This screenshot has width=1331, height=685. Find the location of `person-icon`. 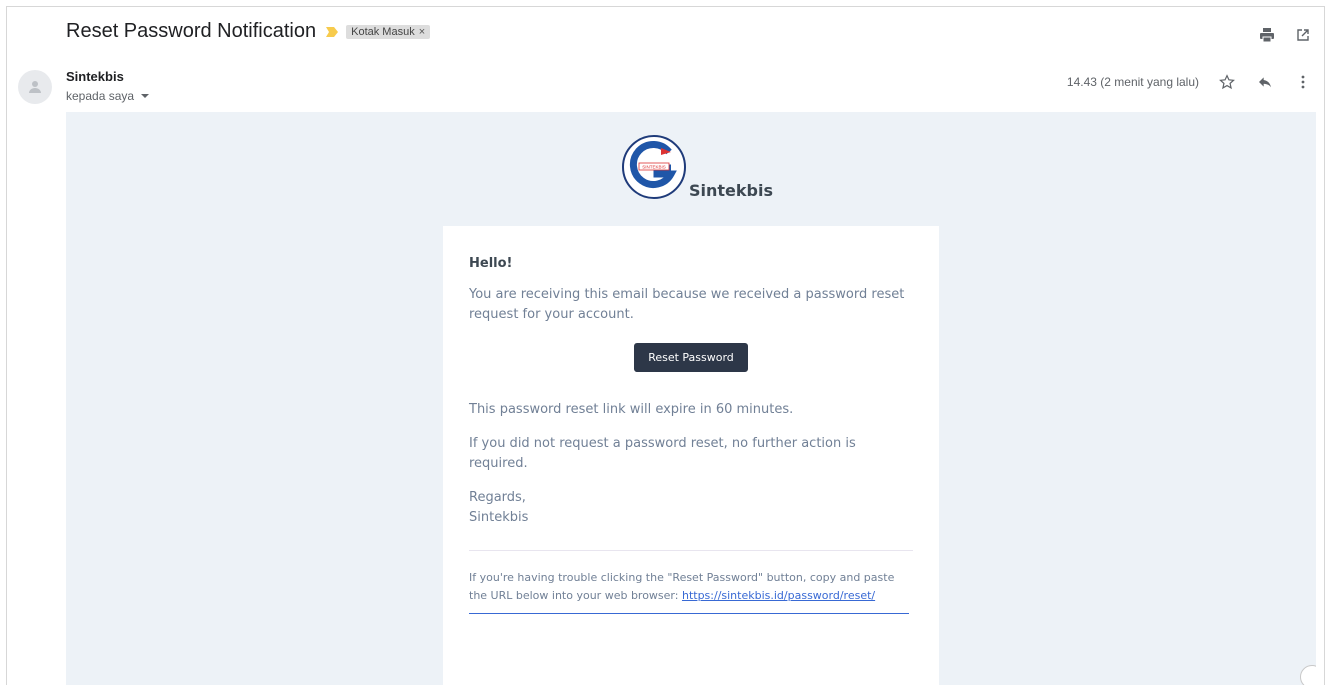

person-icon is located at coordinates (35, 87).